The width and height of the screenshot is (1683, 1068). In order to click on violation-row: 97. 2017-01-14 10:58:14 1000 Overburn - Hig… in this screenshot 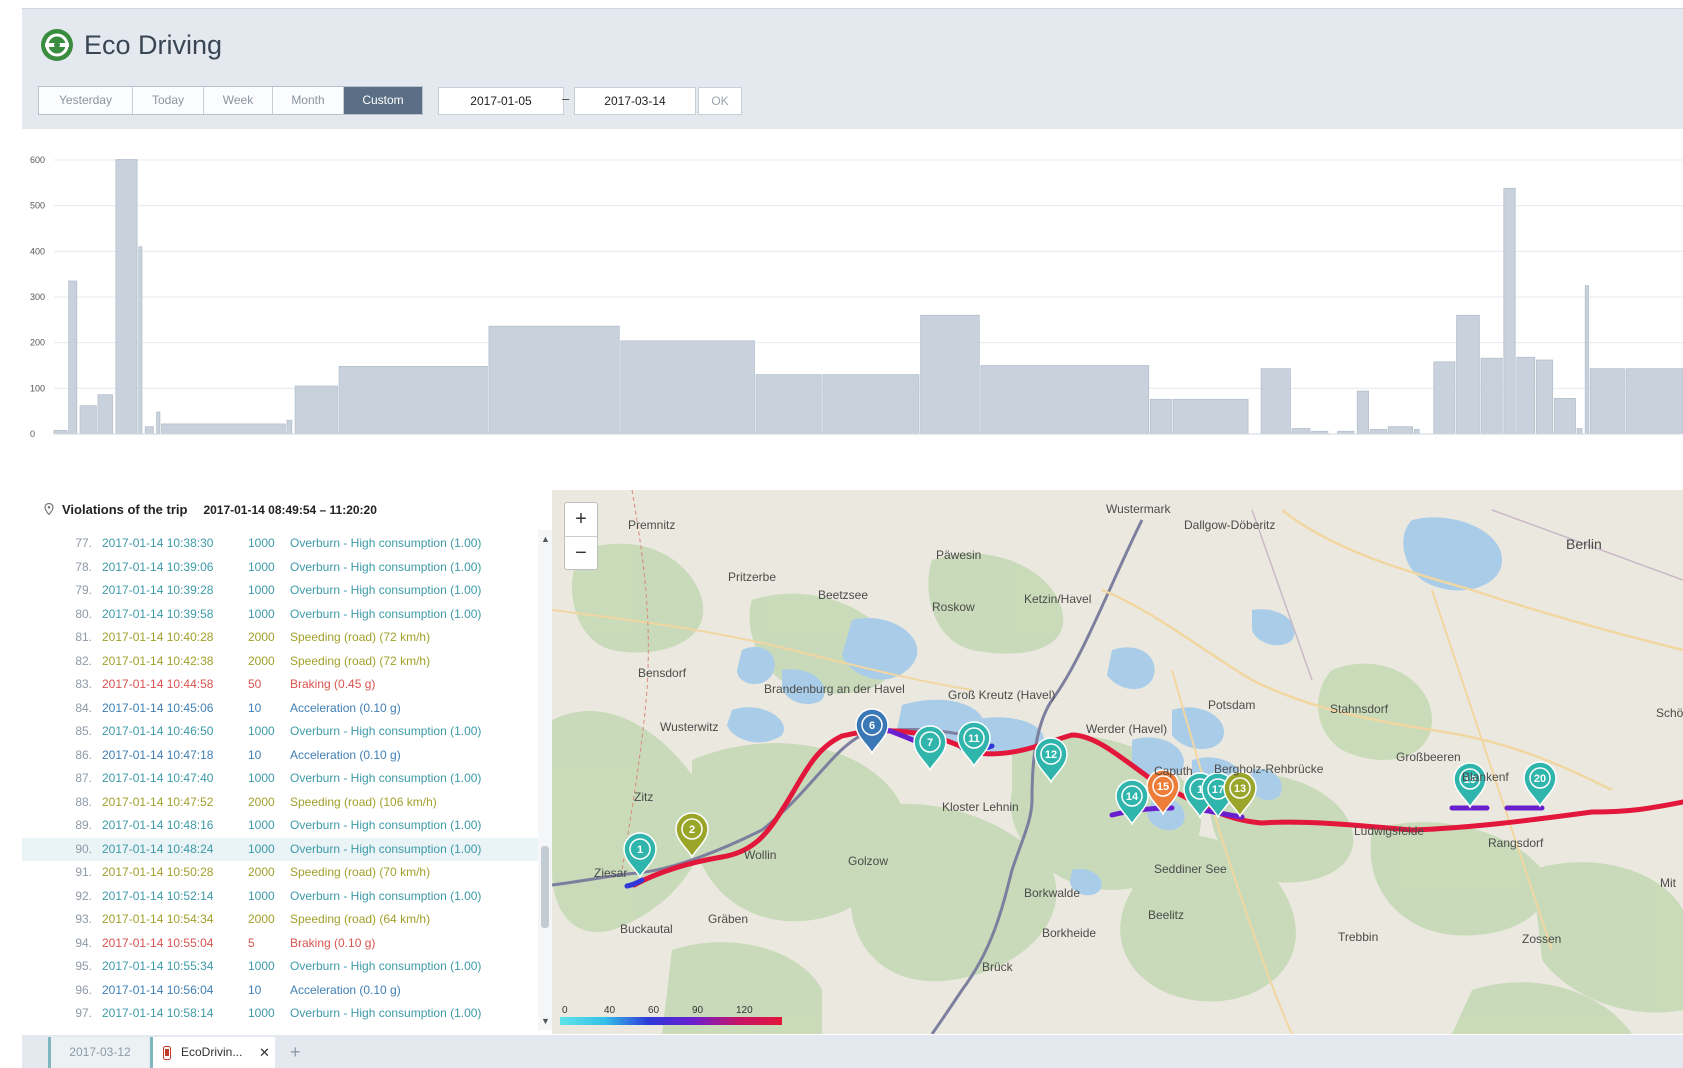, I will do `click(280, 1014)`.